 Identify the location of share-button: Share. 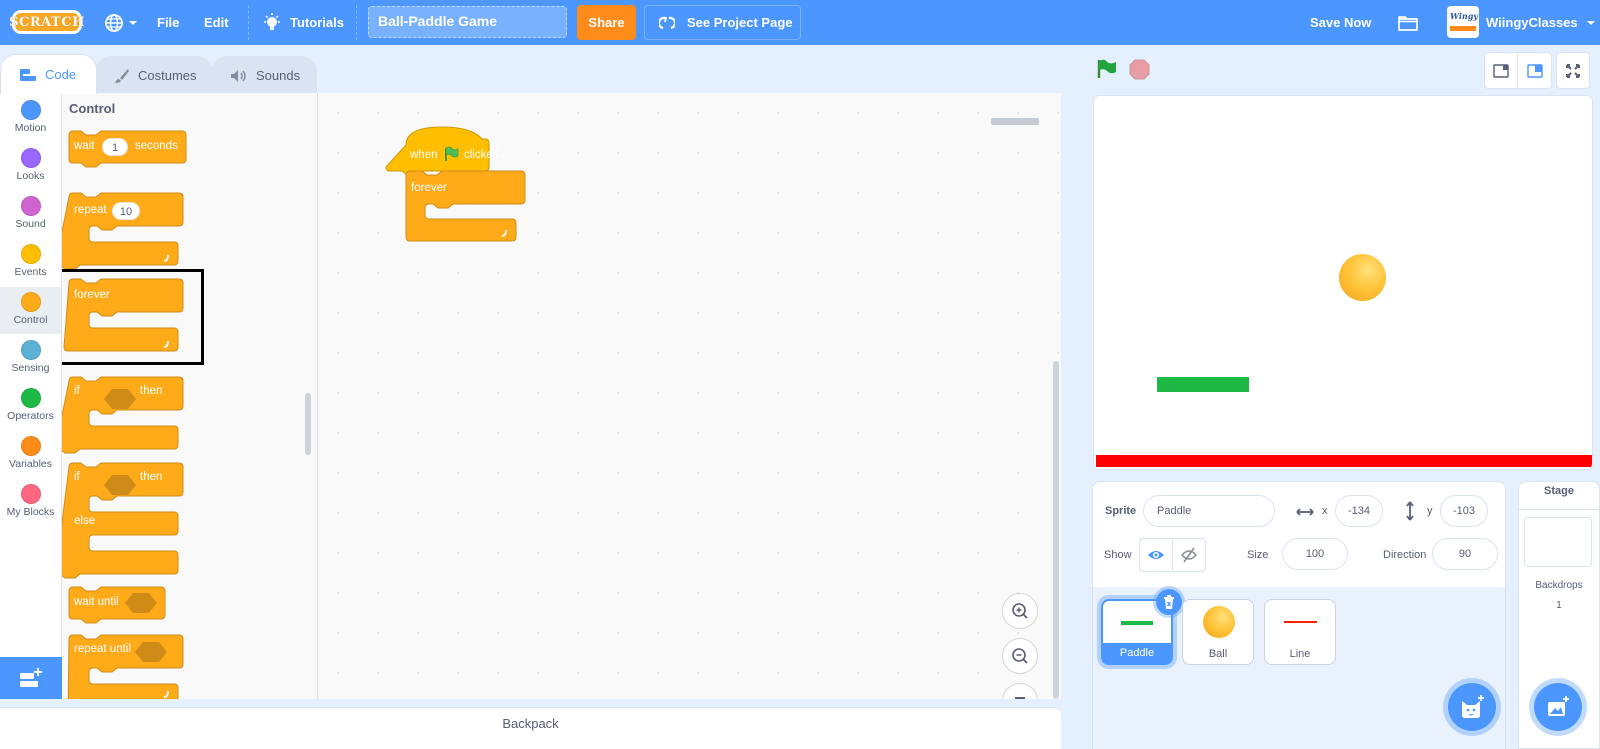
(606, 22).